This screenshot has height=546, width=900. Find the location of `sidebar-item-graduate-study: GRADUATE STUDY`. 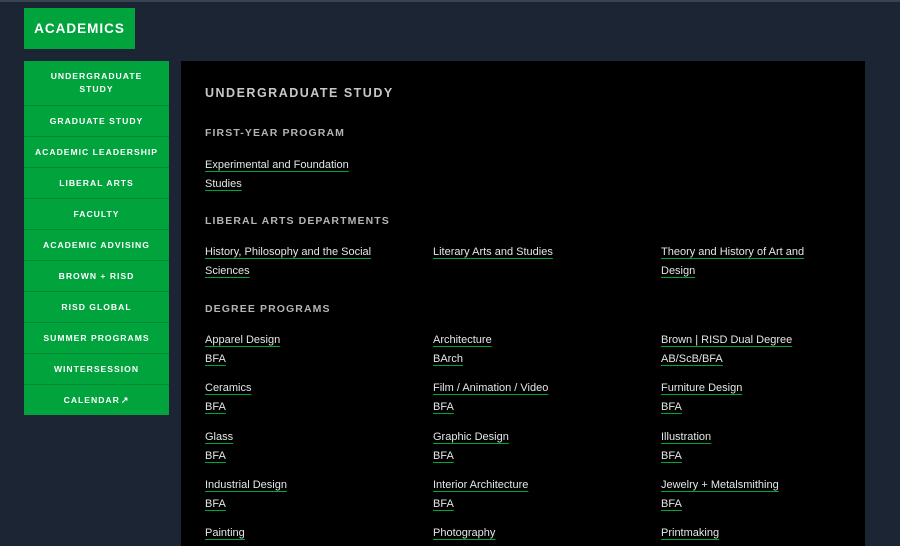

sidebar-item-graduate-study: GRADUATE STUDY is located at coordinates (96, 120).